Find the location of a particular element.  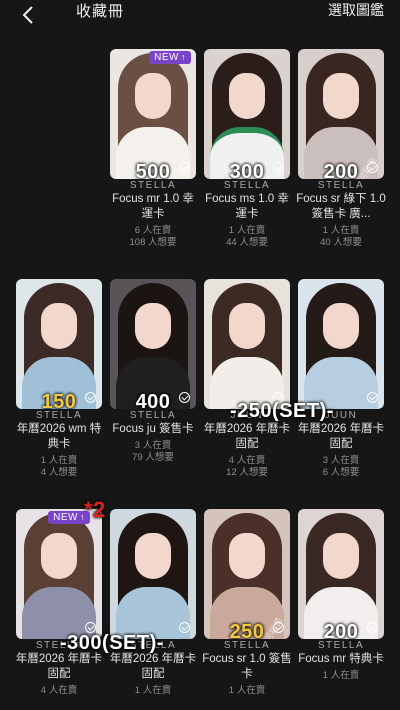

card-name: Focus sr 1.0 簽售卡 is located at coordinates (247, 666).